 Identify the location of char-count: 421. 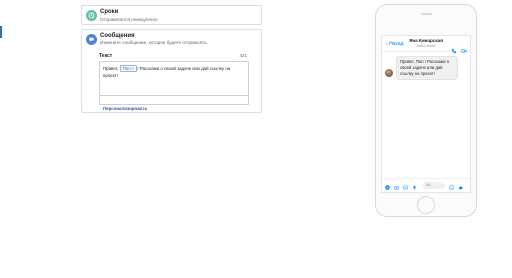
(243, 55).